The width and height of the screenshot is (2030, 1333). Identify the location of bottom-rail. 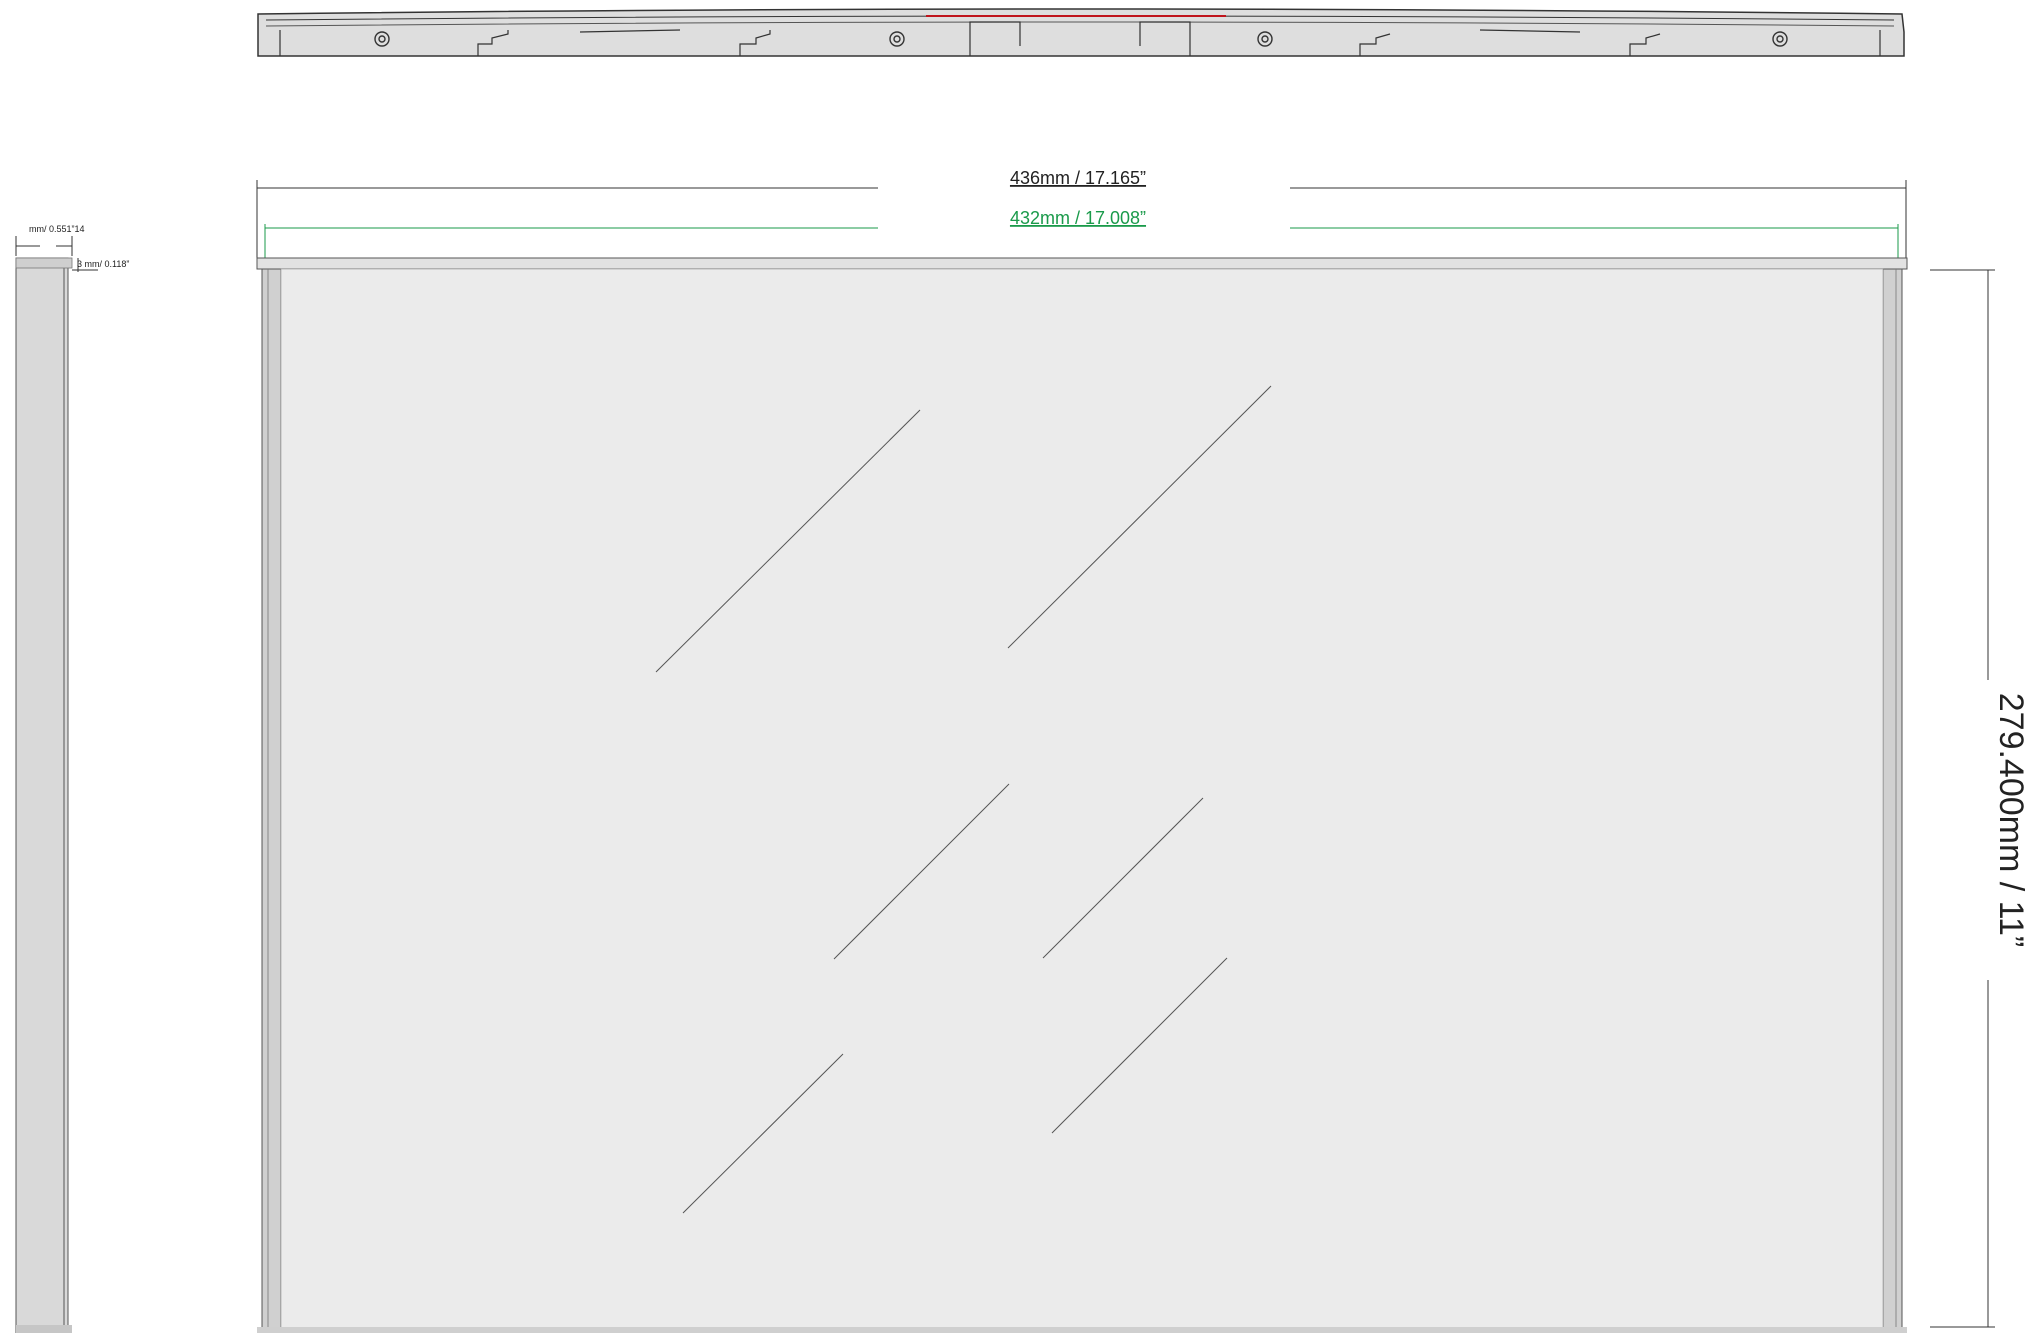
(1082, 1330).